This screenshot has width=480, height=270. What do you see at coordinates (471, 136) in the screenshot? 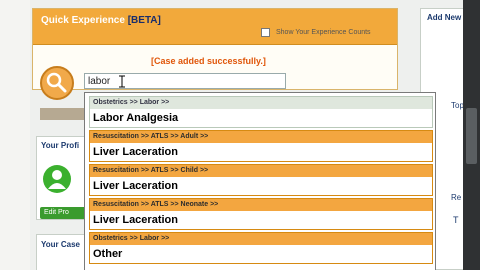
I see `scrollbar-thumb` at bounding box center [471, 136].